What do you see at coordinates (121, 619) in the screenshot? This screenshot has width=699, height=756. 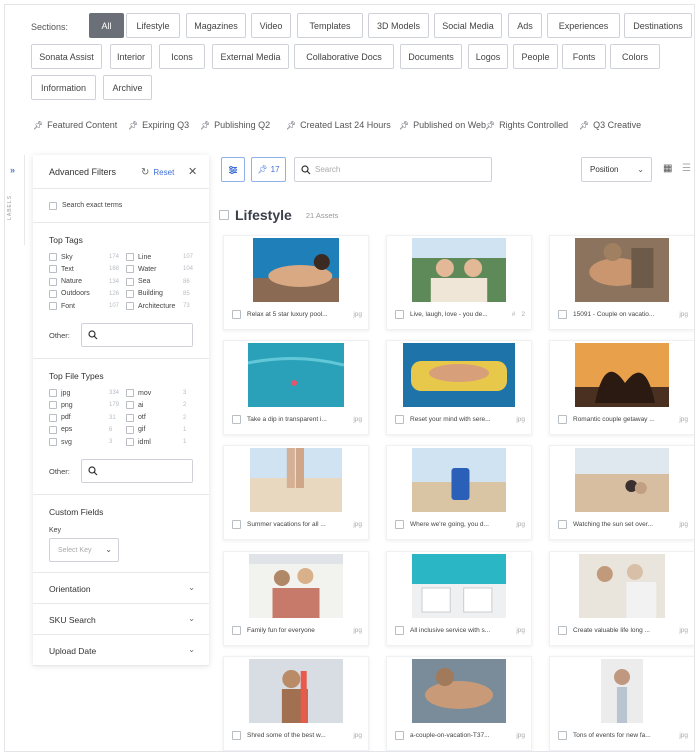 I see `filter-sku-search: SKU Search ⌄` at bounding box center [121, 619].